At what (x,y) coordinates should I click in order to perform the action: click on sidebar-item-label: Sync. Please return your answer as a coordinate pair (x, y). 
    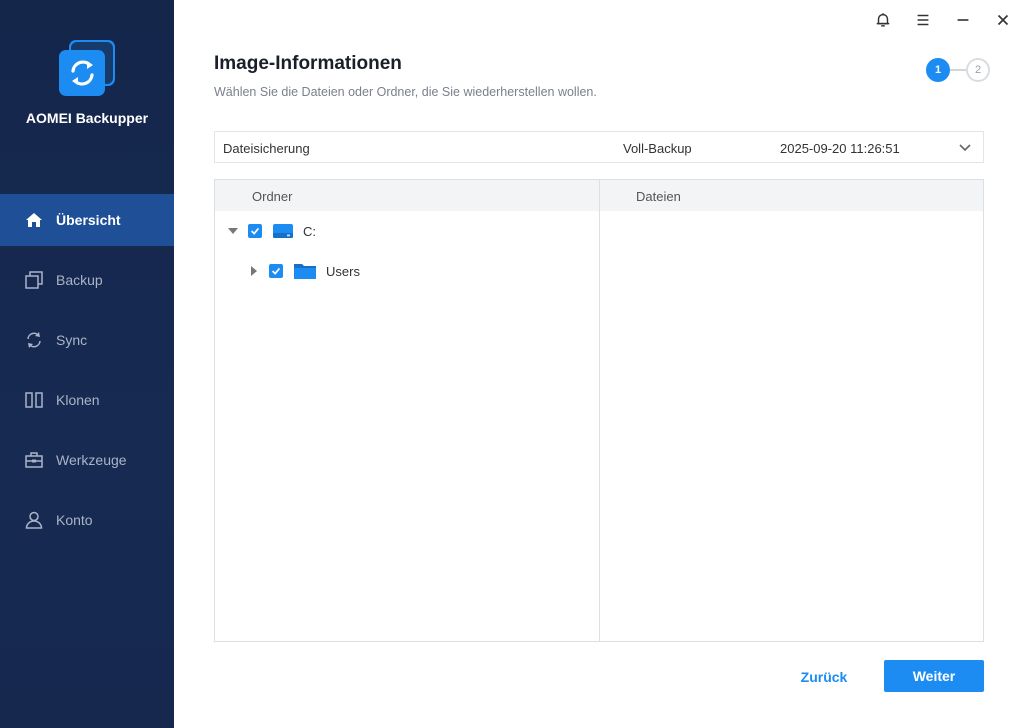
    Looking at the image, I should click on (72, 340).